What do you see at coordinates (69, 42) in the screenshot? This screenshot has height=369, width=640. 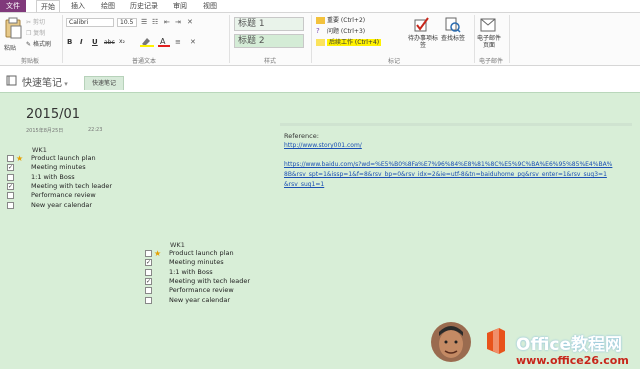 I see `bold-button: B` at bounding box center [69, 42].